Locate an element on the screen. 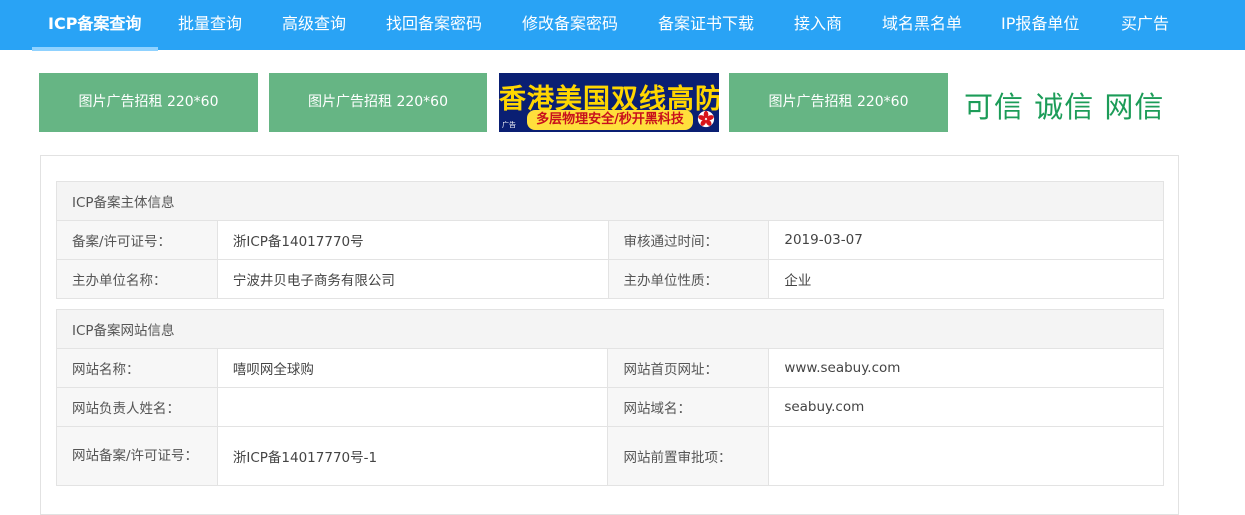 The image size is (1245, 515). ad-slot-4: 图片广告招租 220*60 is located at coordinates (838, 102).